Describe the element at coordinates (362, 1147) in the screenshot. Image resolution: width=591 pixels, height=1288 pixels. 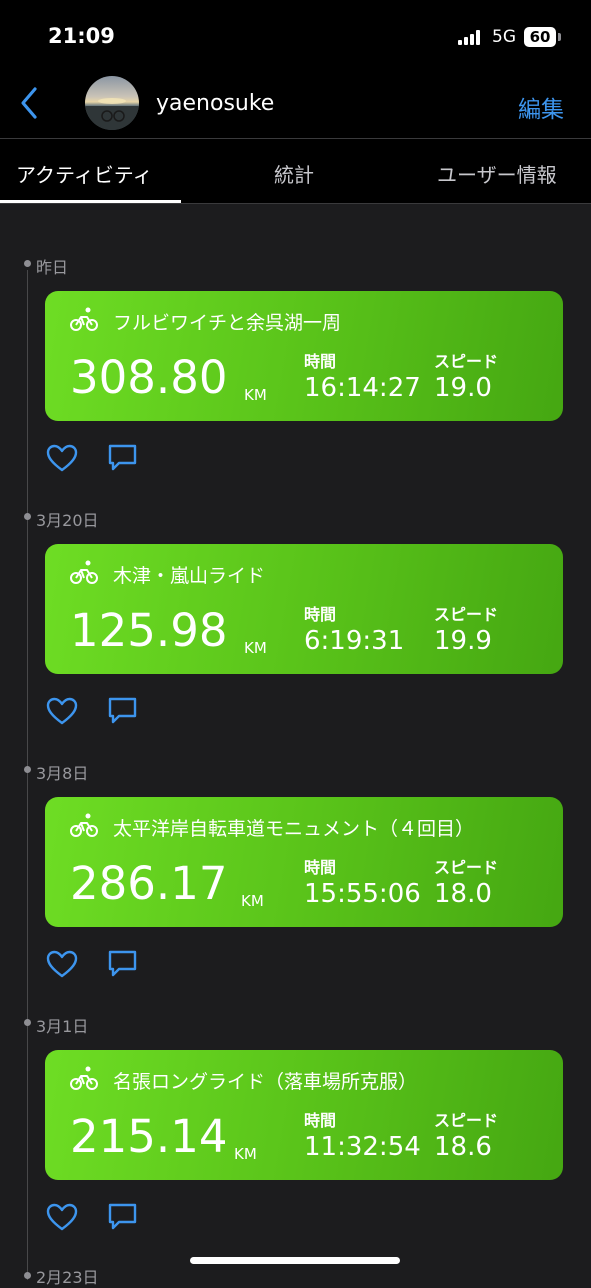
I see `time-value: 11:32:54` at that location.